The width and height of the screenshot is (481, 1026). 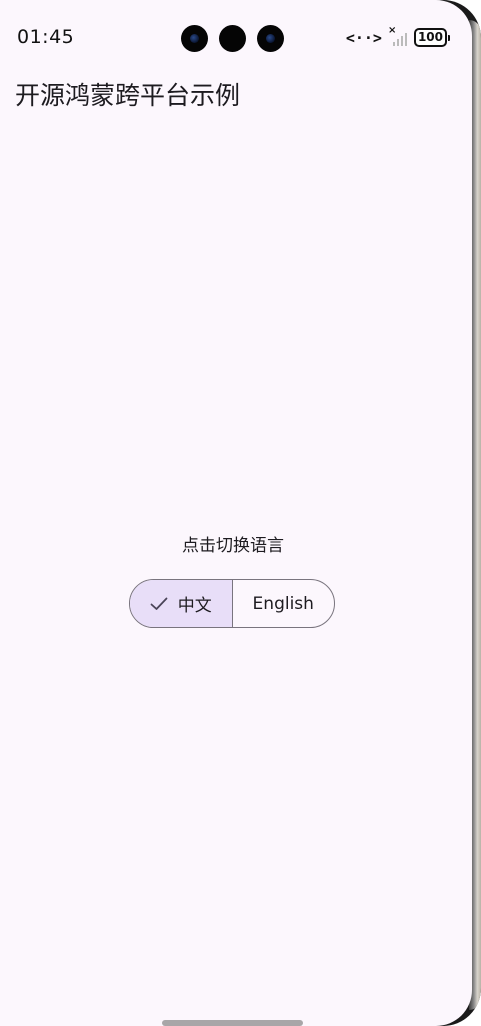 What do you see at coordinates (233, 546) in the screenshot?
I see `switch-language-hint: 点击切换语言` at bounding box center [233, 546].